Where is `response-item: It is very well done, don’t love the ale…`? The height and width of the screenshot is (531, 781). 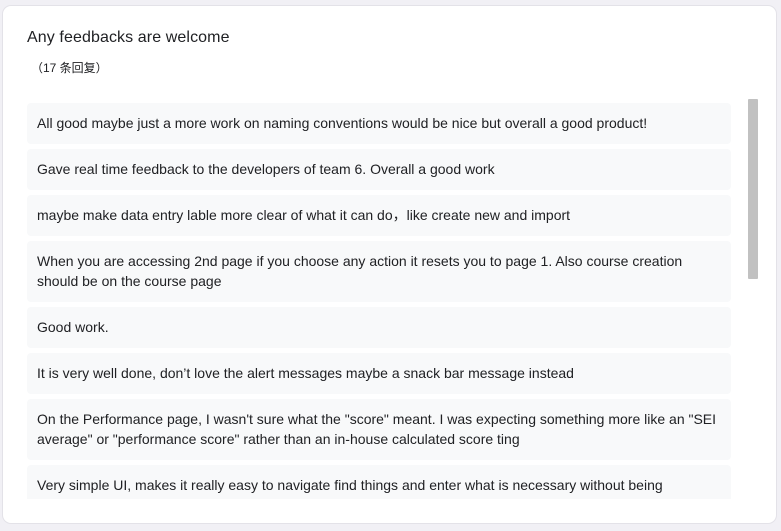
response-item: It is very well done, don’t love the ale… is located at coordinates (379, 373).